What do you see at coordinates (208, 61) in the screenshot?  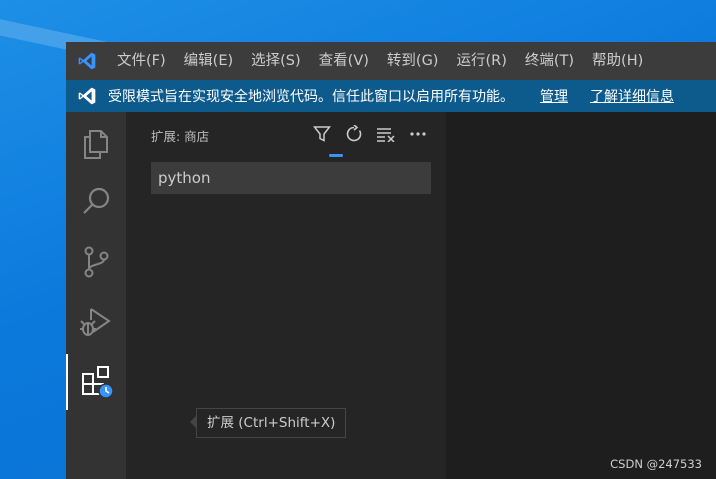 I see `menu-edit: 编辑(E)` at bounding box center [208, 61].